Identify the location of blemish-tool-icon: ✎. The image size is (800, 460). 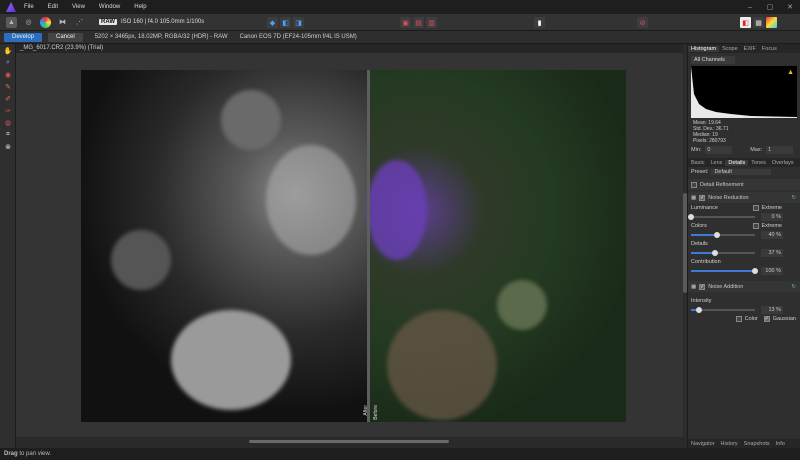
(8, 87).